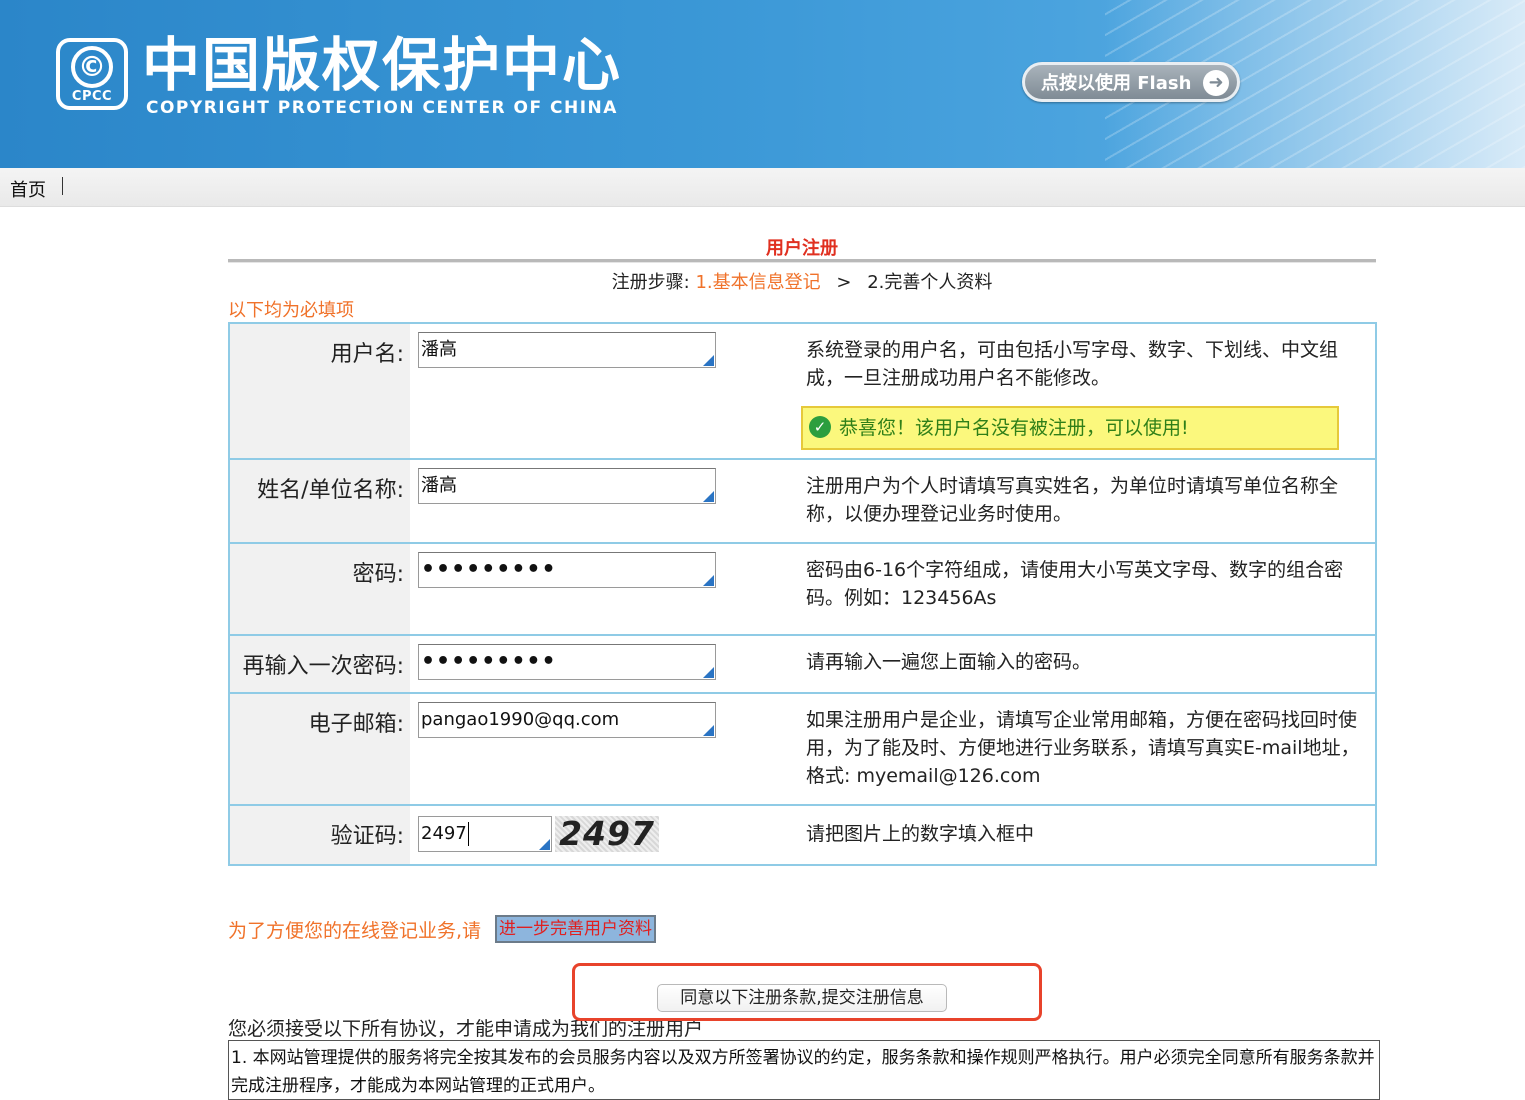 This screenshot has width=1525, height=1100. What do you see at coordinates (949, 662) in the screenshot?
I see `confirm-password-hint: 请再输入一遍您上面输入的密码。` at bounding box center [949, 662].